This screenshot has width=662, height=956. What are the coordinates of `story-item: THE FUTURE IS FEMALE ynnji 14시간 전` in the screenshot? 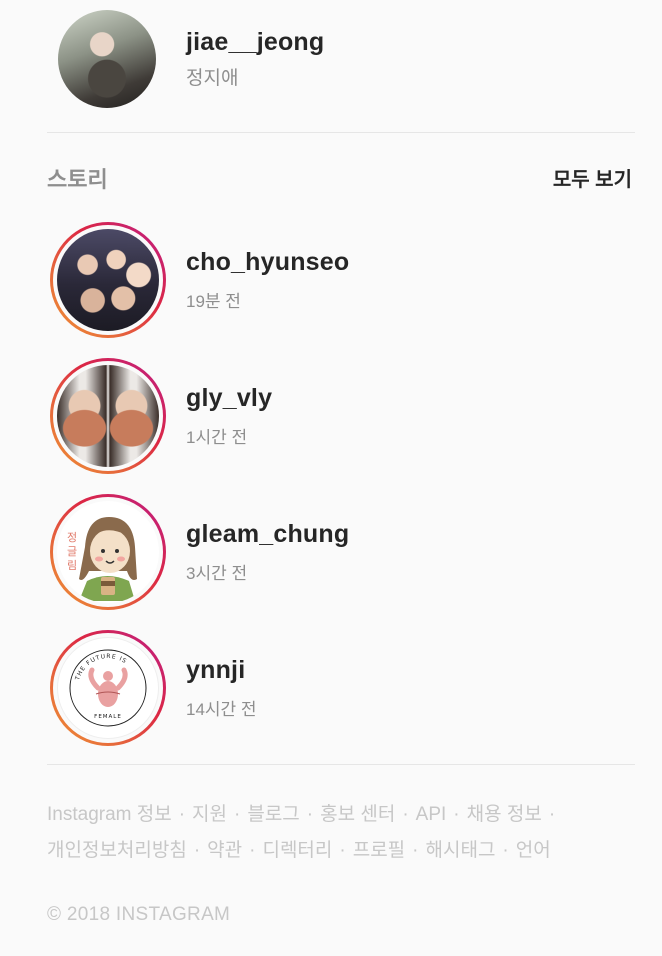 It's located at (153, 688).